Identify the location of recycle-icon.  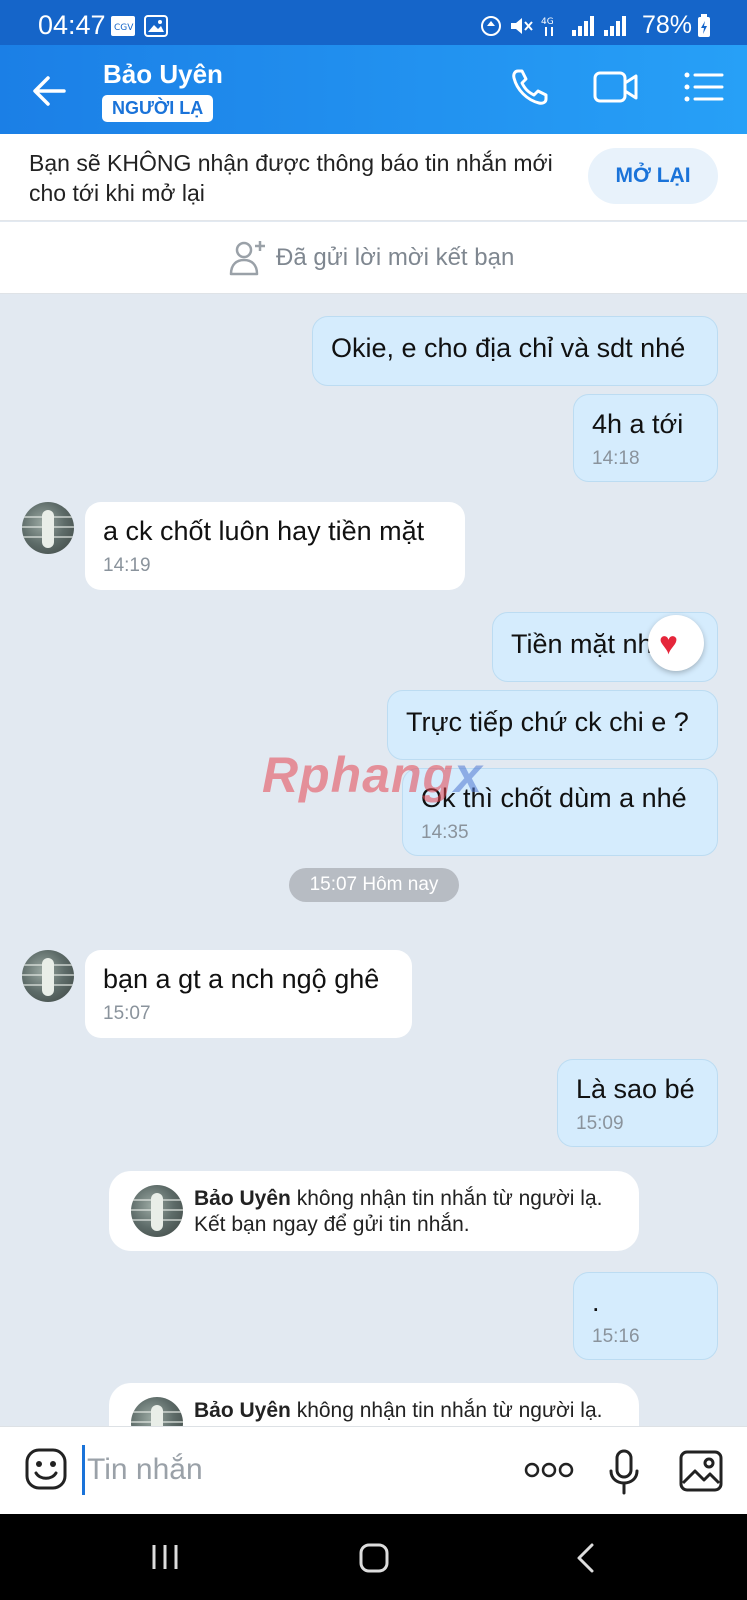
(491, 26).